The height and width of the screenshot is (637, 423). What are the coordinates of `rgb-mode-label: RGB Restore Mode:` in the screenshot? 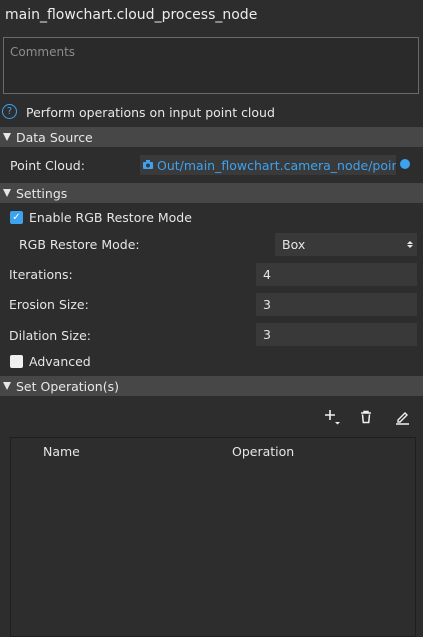 It's located at (79, 244).